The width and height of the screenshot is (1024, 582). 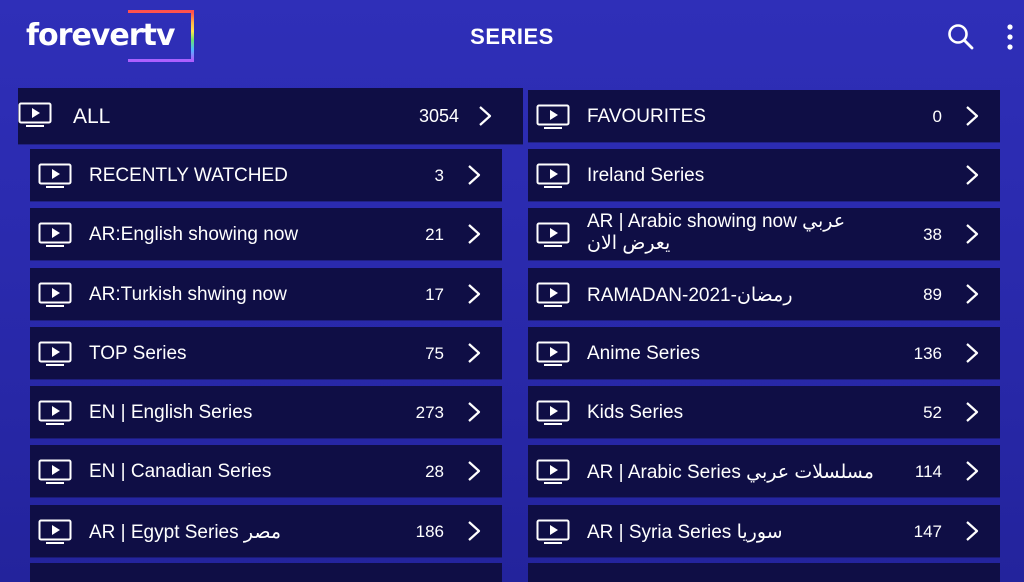 I want to click on row-label: RAMADAN-2021-رمضان, so click(x=690, y=295).